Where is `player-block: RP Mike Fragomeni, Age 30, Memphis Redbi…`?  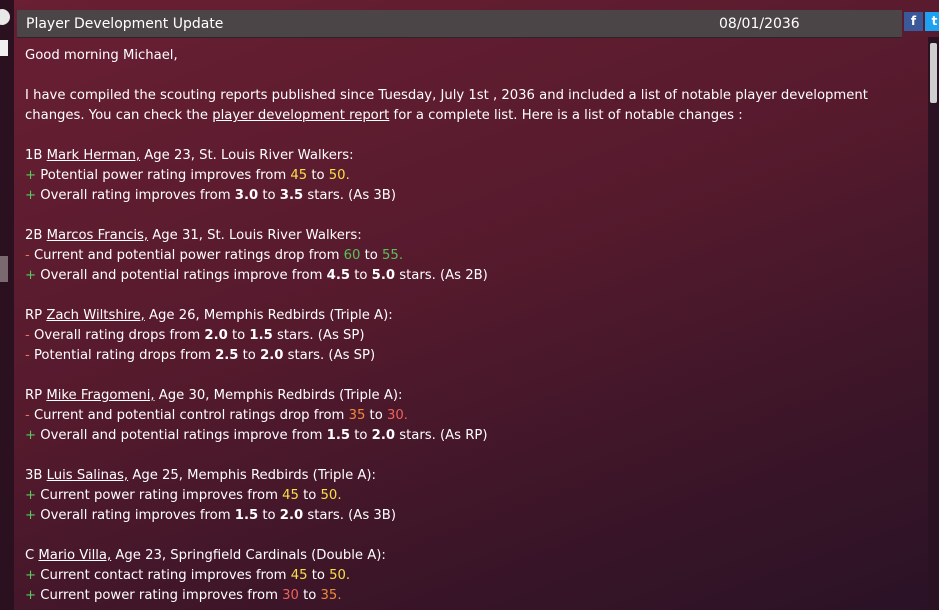
player-block: RP Mike Fragomeni, Age 30, Memphis Redbi… is located at coordinates (470, 416).